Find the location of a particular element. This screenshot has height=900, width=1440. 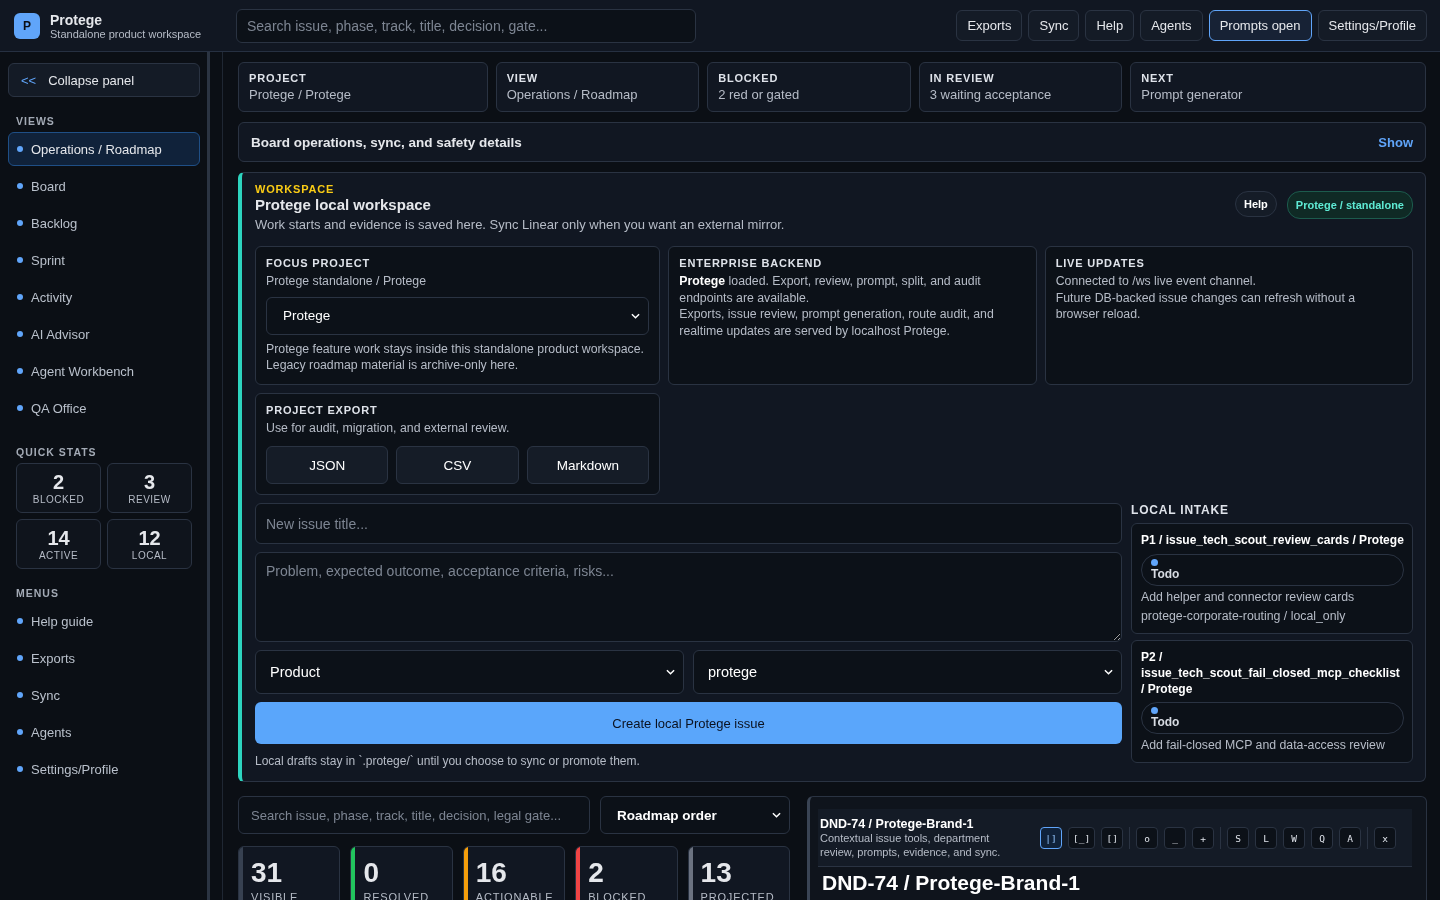

app-title: Protege is located at coordinates (77, 19).